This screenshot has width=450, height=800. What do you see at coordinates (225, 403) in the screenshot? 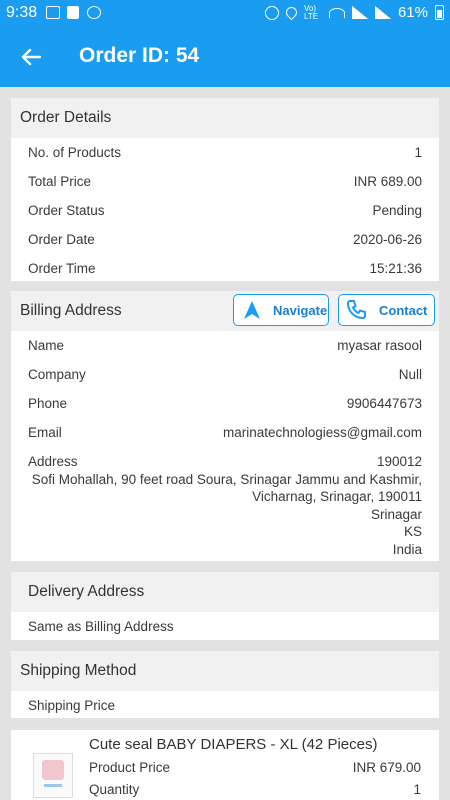
I see `billing-row-phone: Phone 9906447673` at bounding box center [225, 403].